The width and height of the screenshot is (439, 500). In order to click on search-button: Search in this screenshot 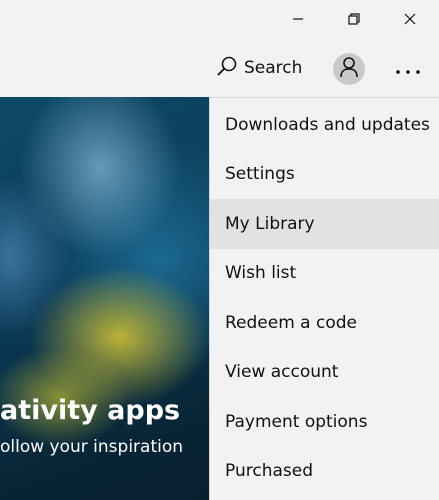, I will do `click(259, 68)`.